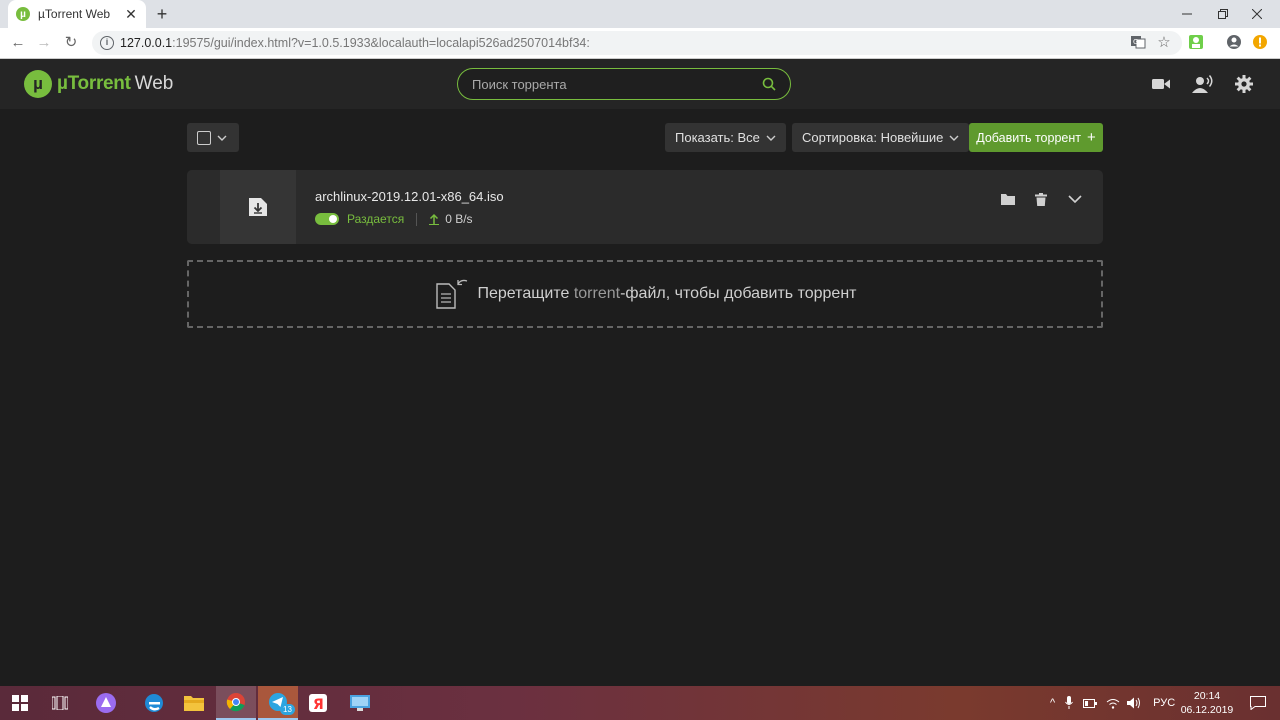 The image size is (1280, 720). I want to click on extension-icon, so click(1196, 44).